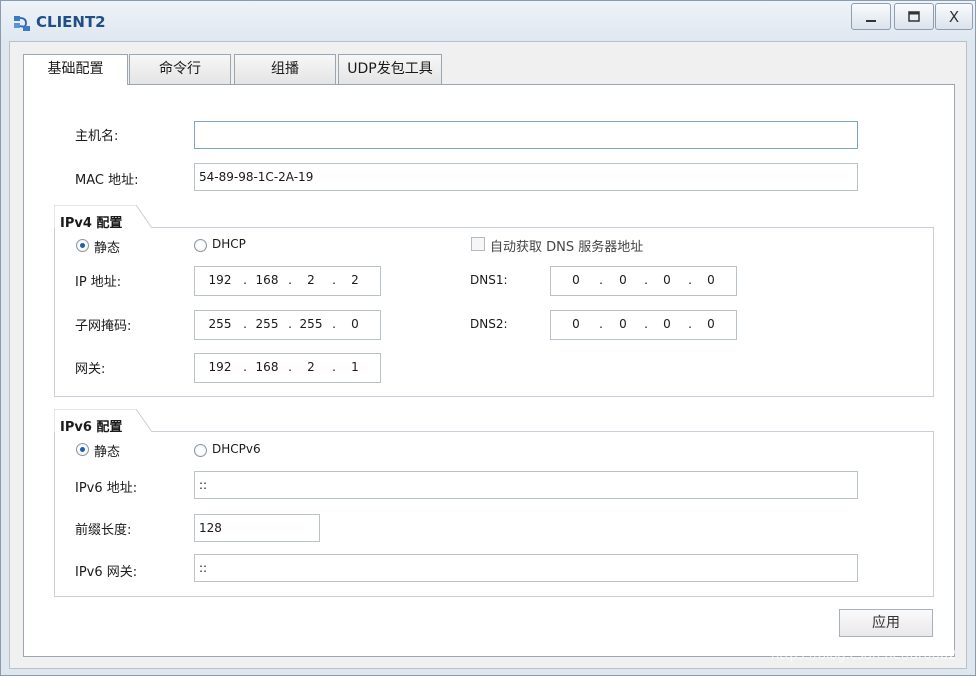 This screenshot has width=976, height=676. Describe the element at coordinates (90, 369) in the screenshot. I see `gateway-label: 网关:` at that location.